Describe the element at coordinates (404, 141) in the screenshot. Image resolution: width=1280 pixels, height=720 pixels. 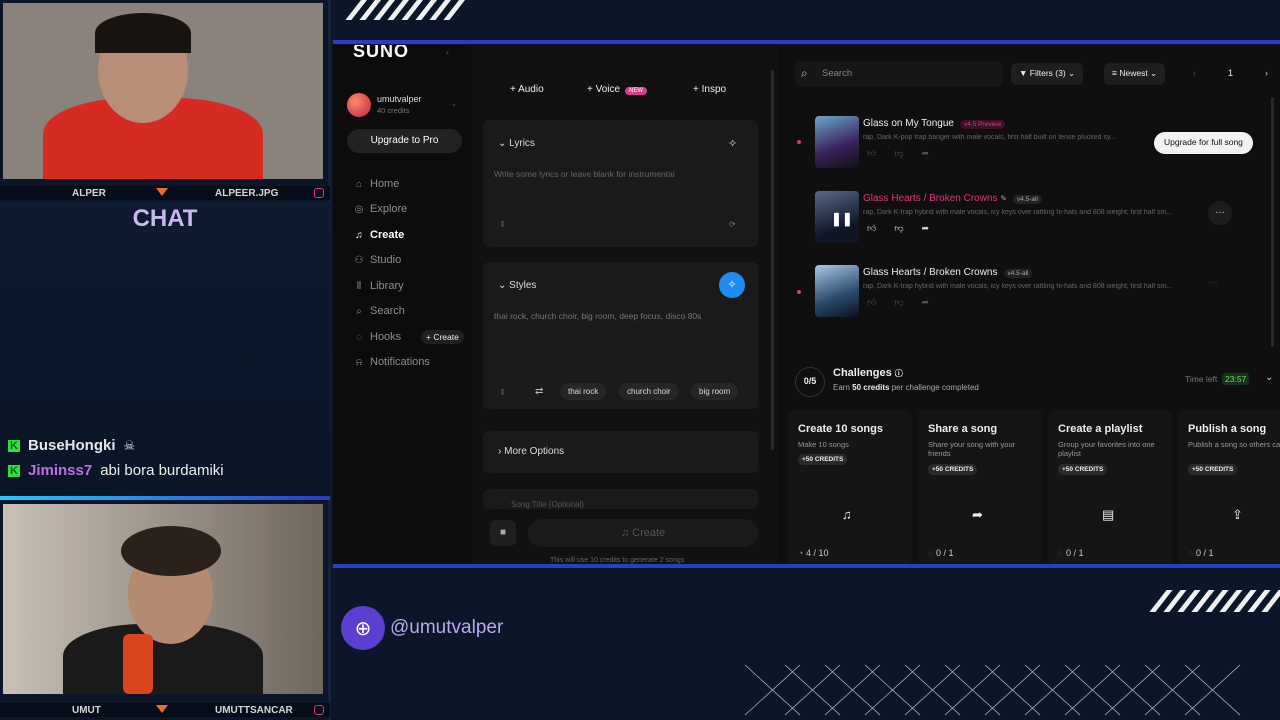
I see `upgrade-to-pro-button: Upgrade to Pro` at that location.